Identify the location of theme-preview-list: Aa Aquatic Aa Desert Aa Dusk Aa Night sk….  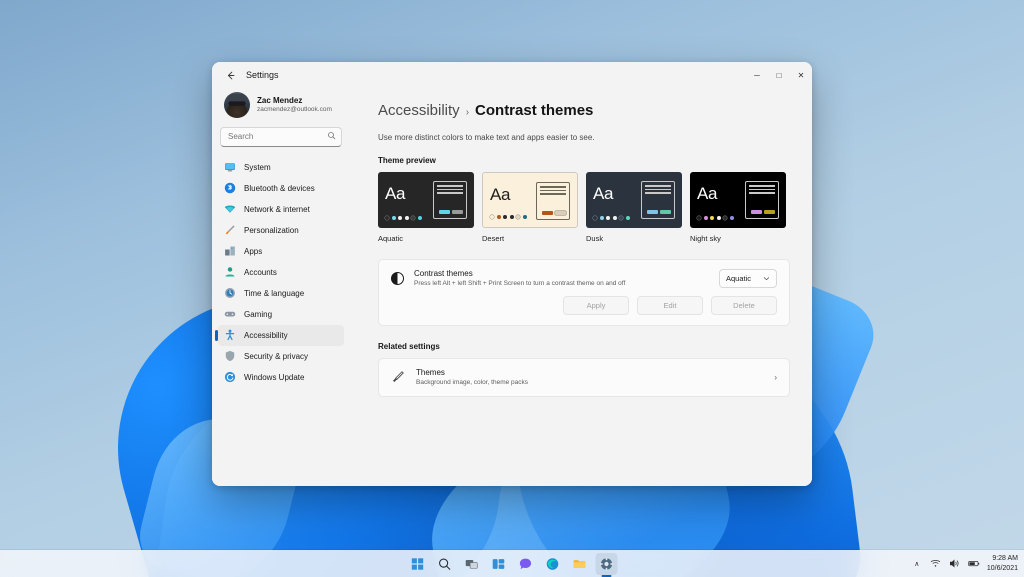
(584, 207).